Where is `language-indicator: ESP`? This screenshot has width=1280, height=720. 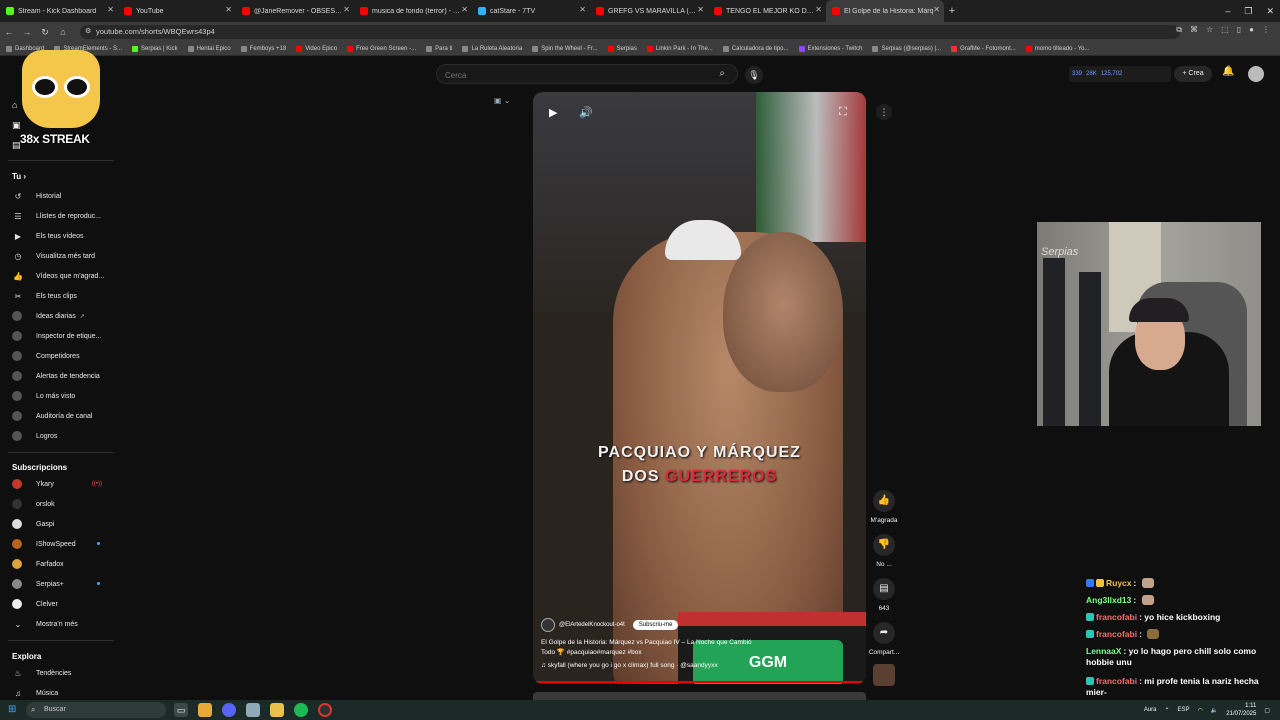 language-indicator: ESP is located at coordinates (1184, 710).